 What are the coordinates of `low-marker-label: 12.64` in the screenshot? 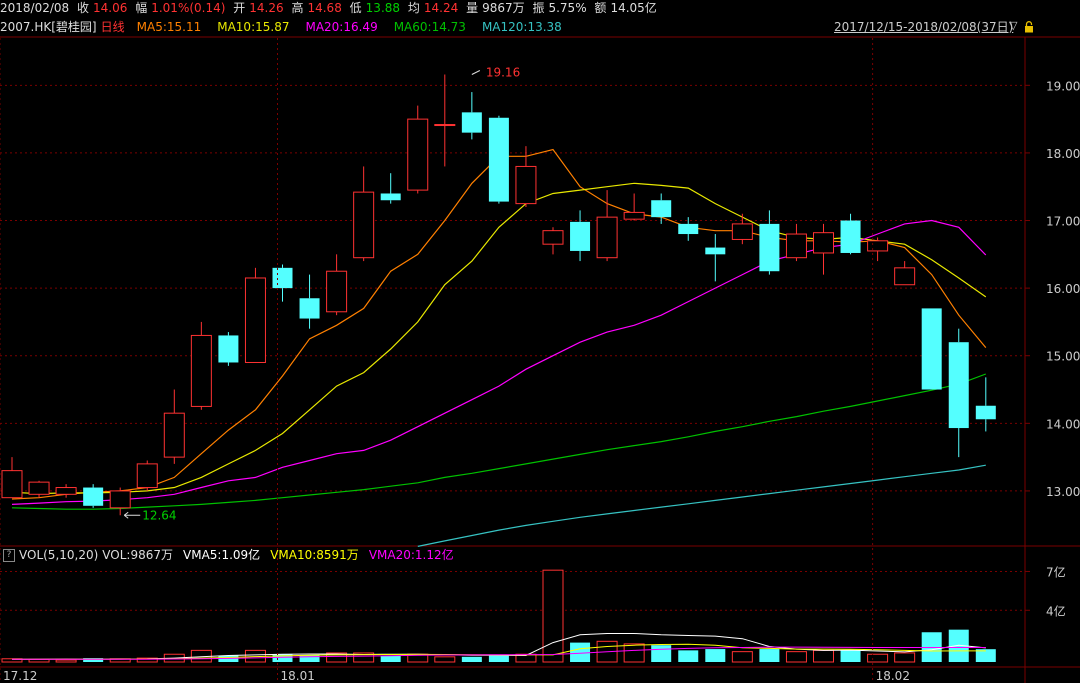 It's located at (159, 515).